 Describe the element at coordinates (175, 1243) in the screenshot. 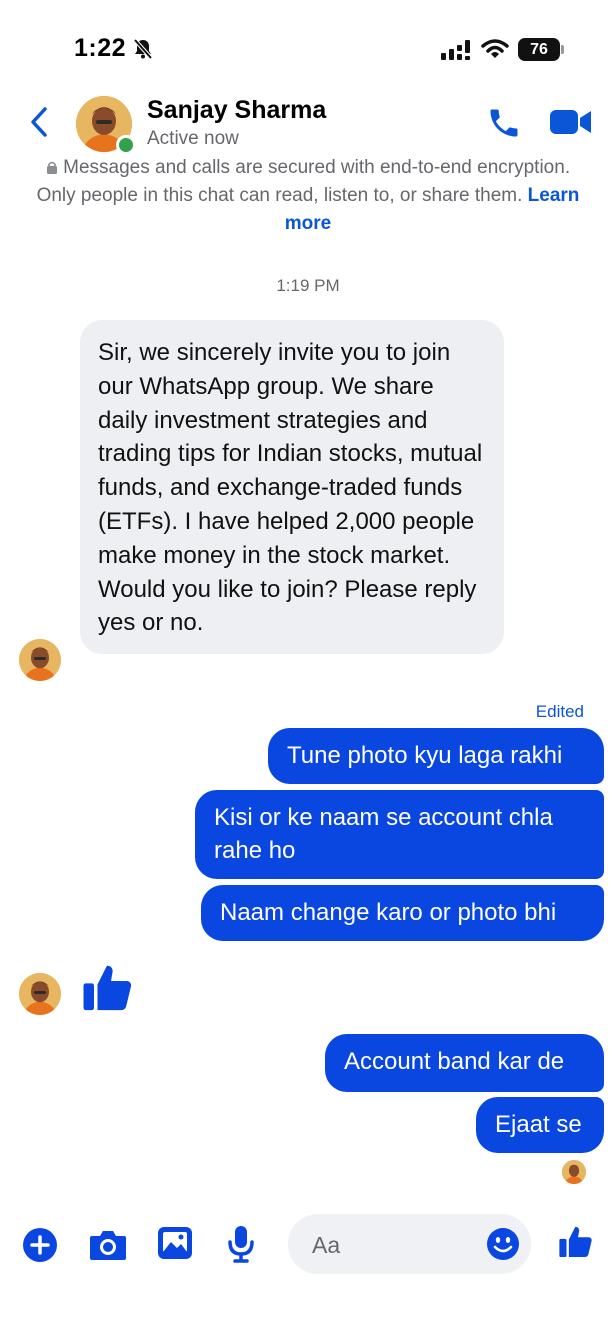

I see `image-icon` at that location.